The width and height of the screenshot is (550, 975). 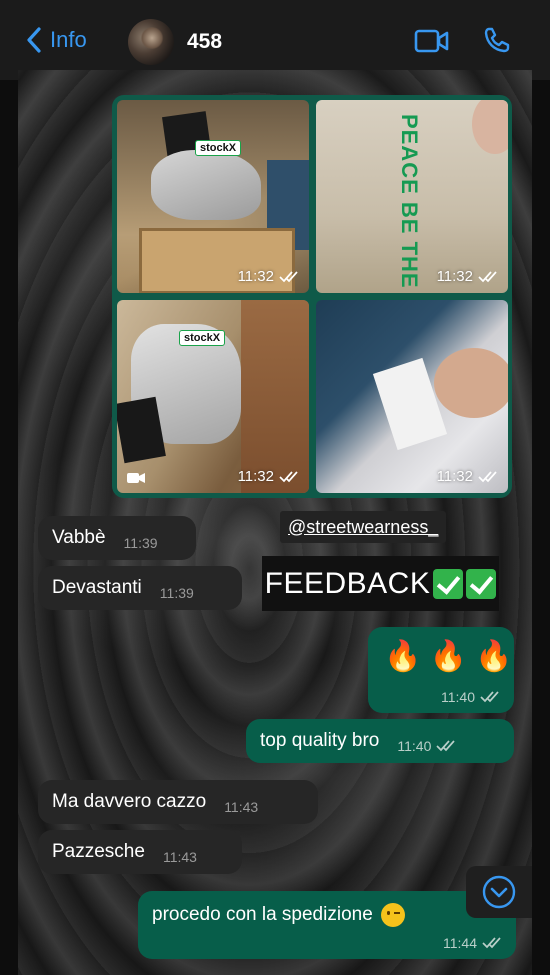 I want to click on message-incoming: Vabbè 11:39, so click(x=117, y=538).